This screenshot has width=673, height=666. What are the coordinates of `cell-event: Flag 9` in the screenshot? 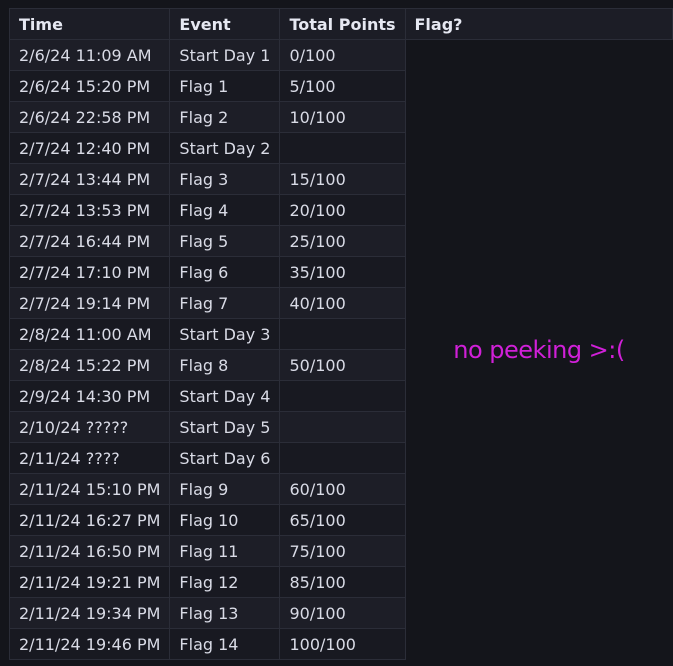 It's located at (225, 489).